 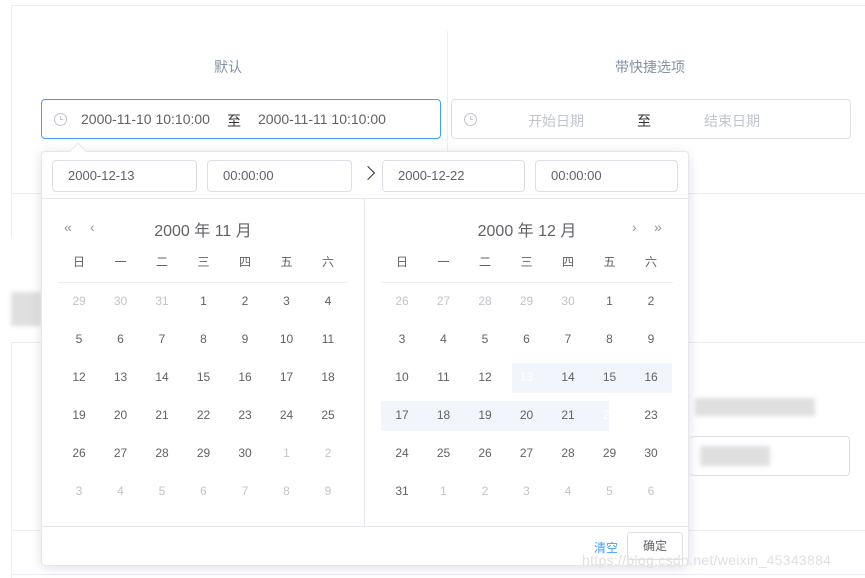 I want to click on right-weekday: 四, so click(x=567, y=262).